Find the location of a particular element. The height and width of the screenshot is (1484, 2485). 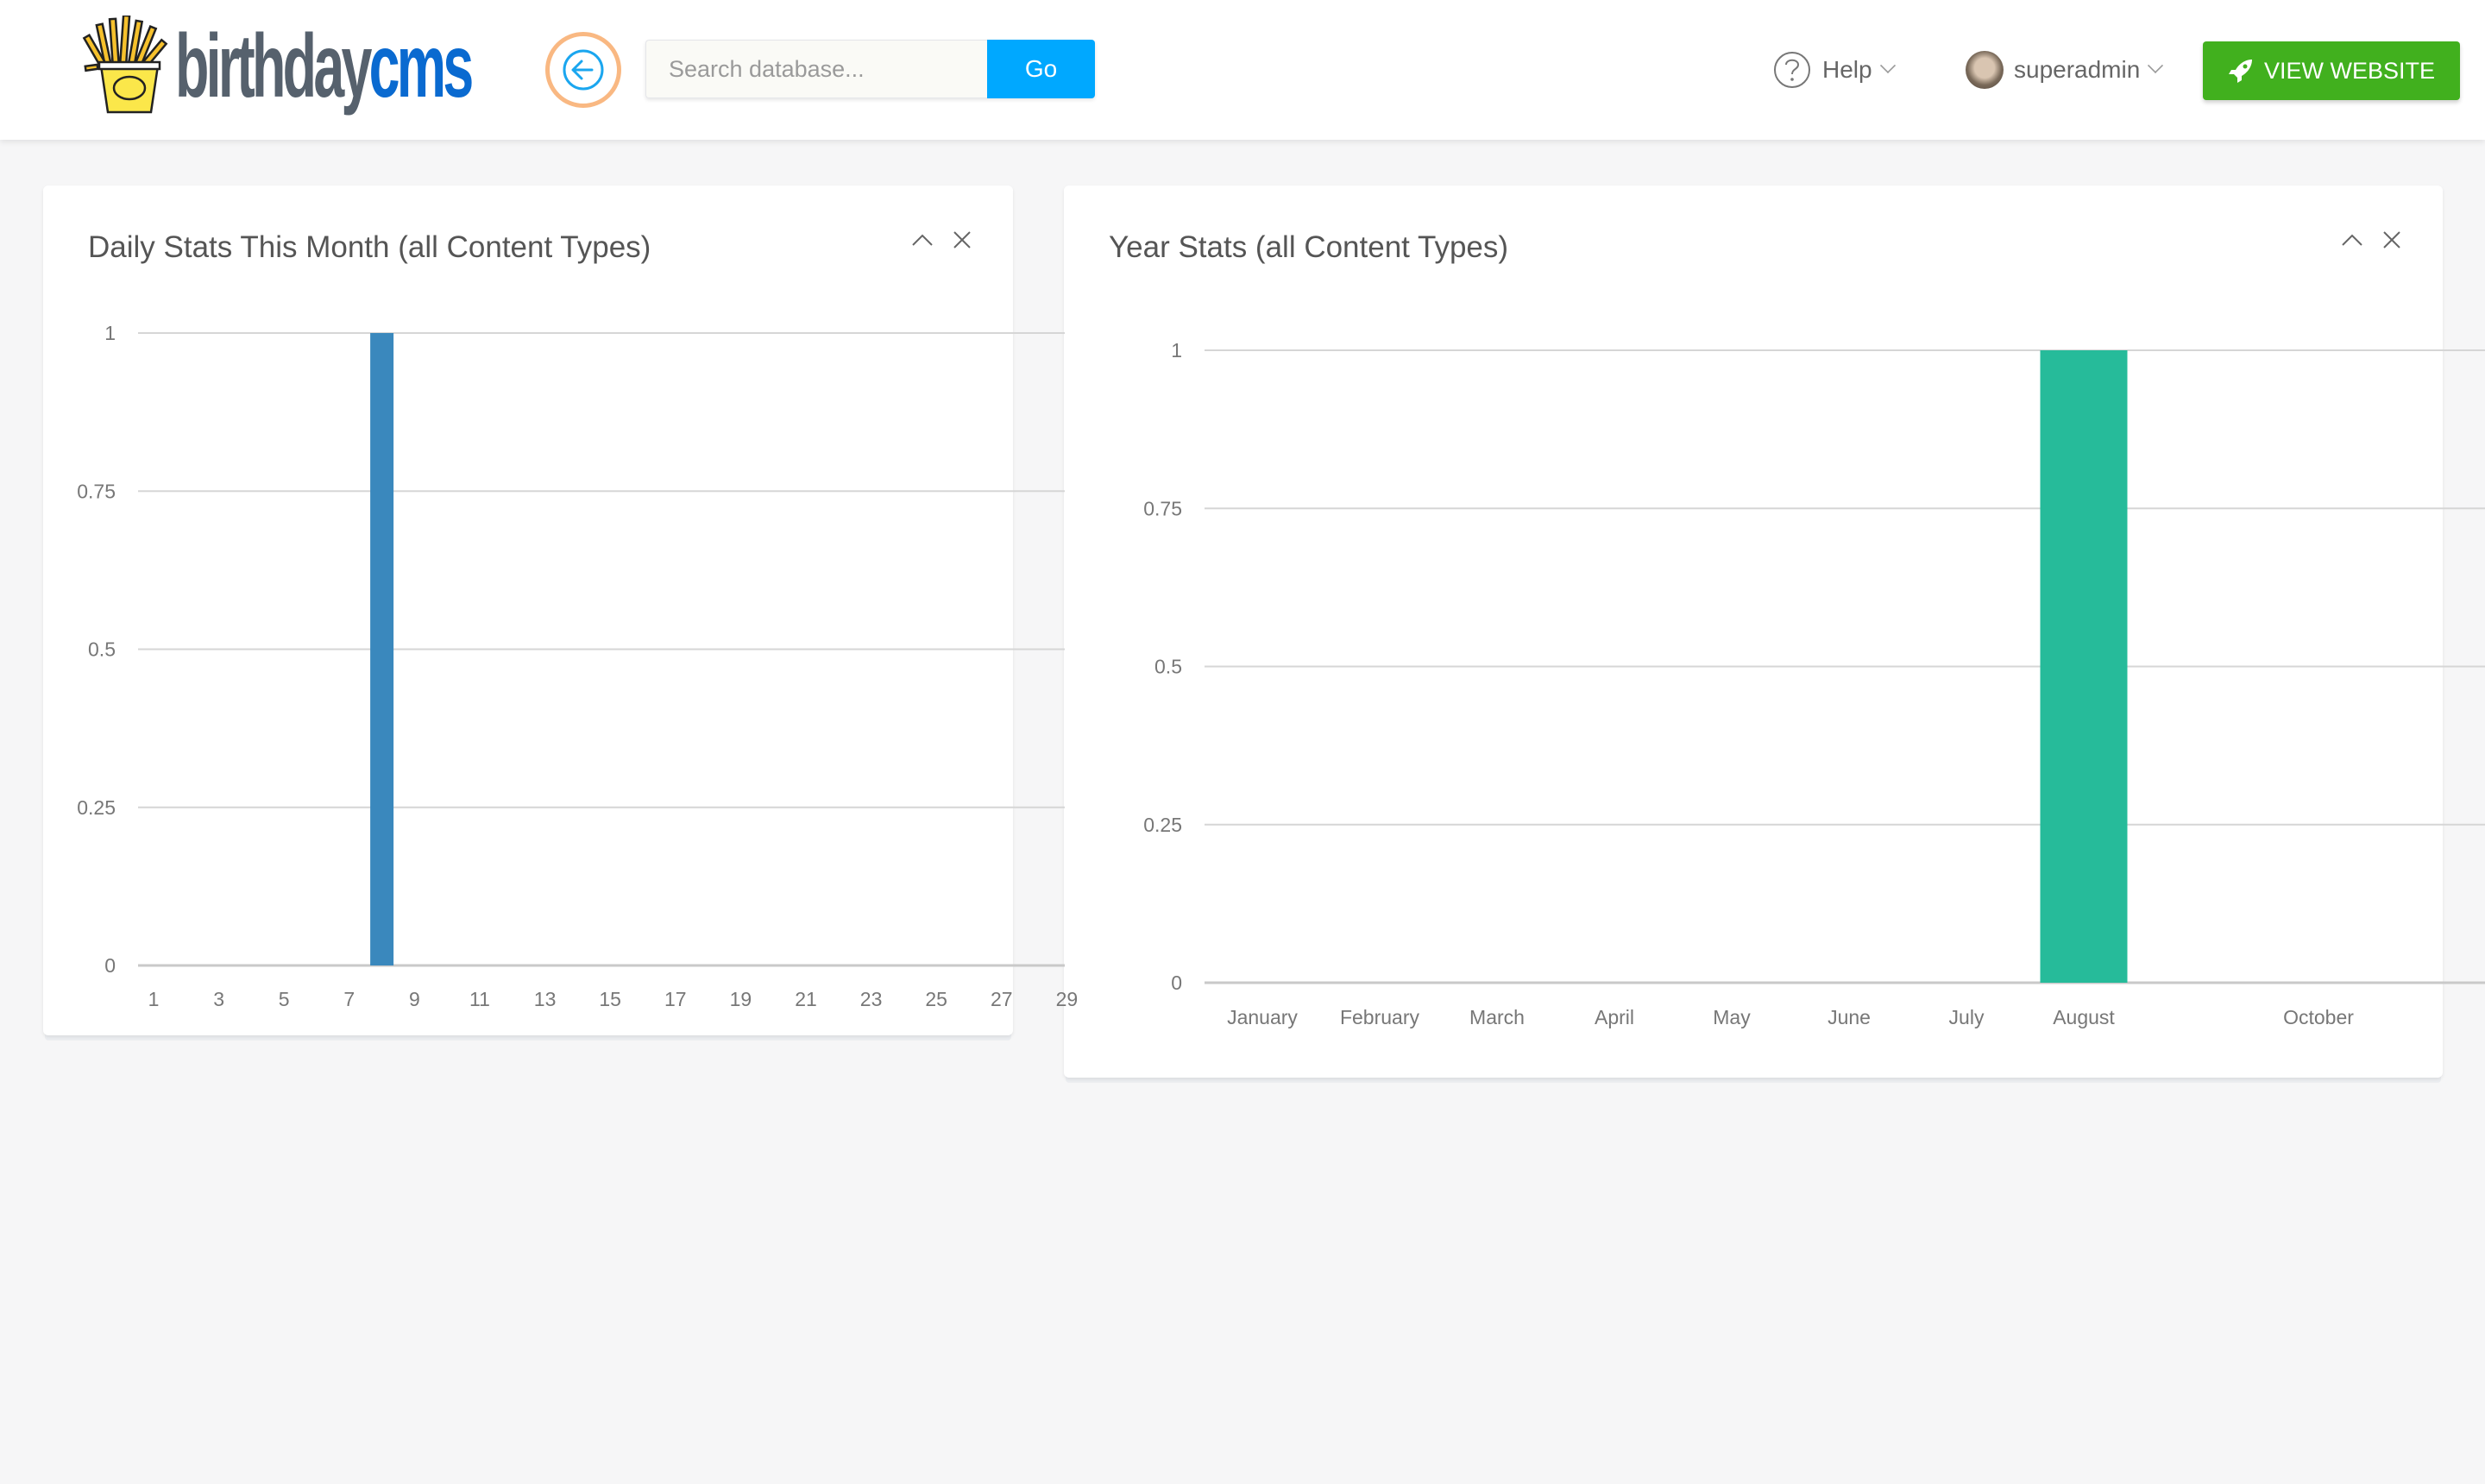

back-button is located at coordinates (583, 70).